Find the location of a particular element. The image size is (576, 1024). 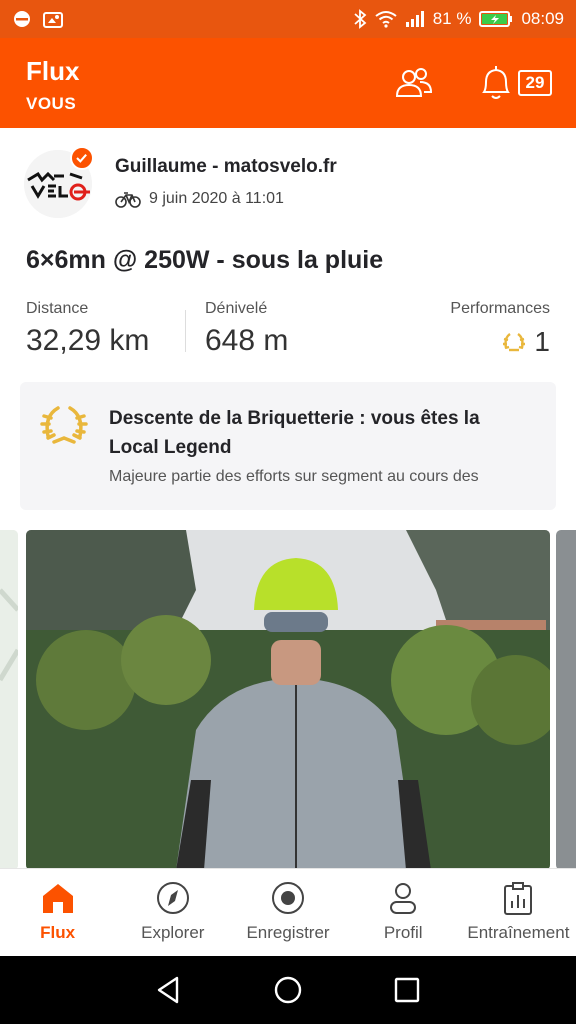

stat-value-achievements: 1 is located at coordinates (542, 341).